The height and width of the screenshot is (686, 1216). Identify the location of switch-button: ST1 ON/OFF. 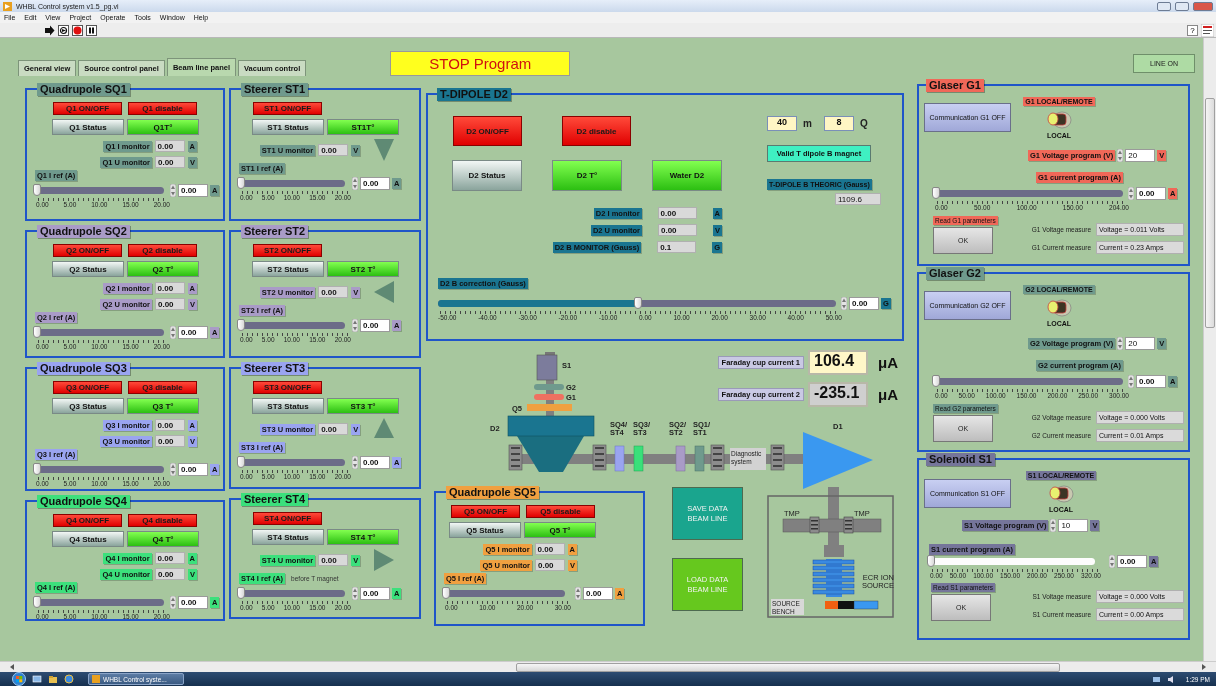
(287, 108).